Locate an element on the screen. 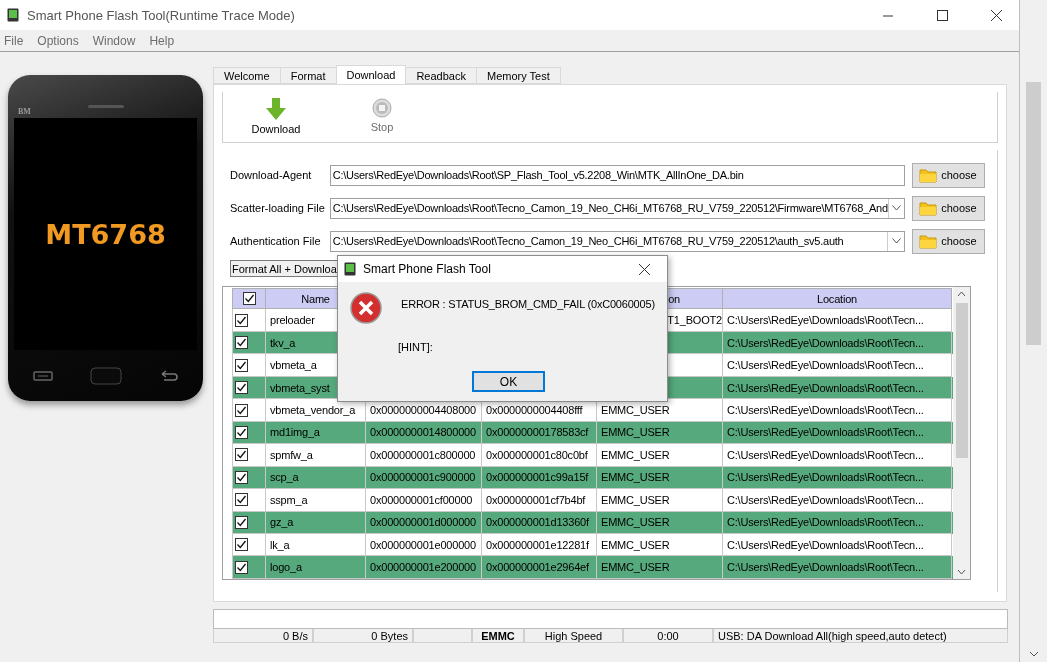 Image resolution: width=1047 pixels, height=662 pixels. path-combo-box: C:\Users\RedEye\Downloads\Root\Tecno_Camon_19_Neo_CH6i_MT6768_RU_V759_220512\auth_sv5.auth is located at coordinates (617, 241).